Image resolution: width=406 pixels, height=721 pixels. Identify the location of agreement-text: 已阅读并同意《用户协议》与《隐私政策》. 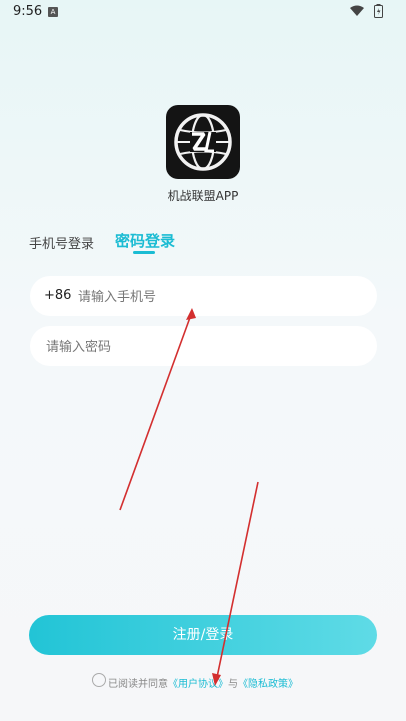
(203, 682).